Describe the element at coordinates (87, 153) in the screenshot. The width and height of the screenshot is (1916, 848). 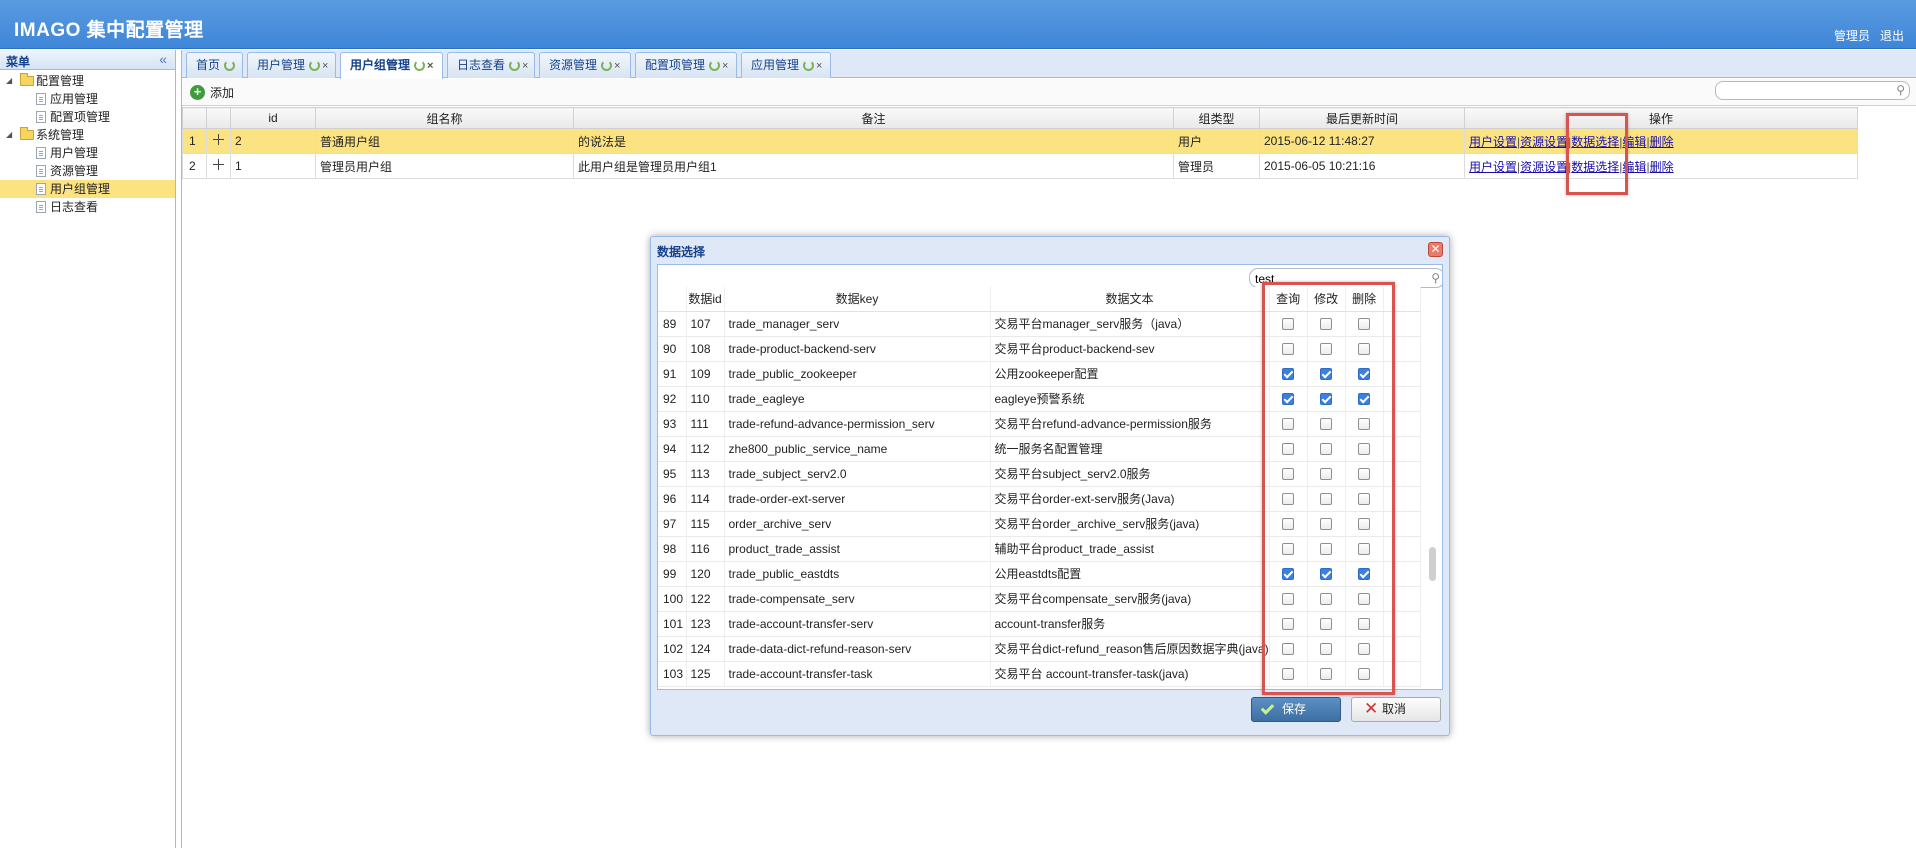
I see `sidebar-item-1-0: 用户管理` at that location.